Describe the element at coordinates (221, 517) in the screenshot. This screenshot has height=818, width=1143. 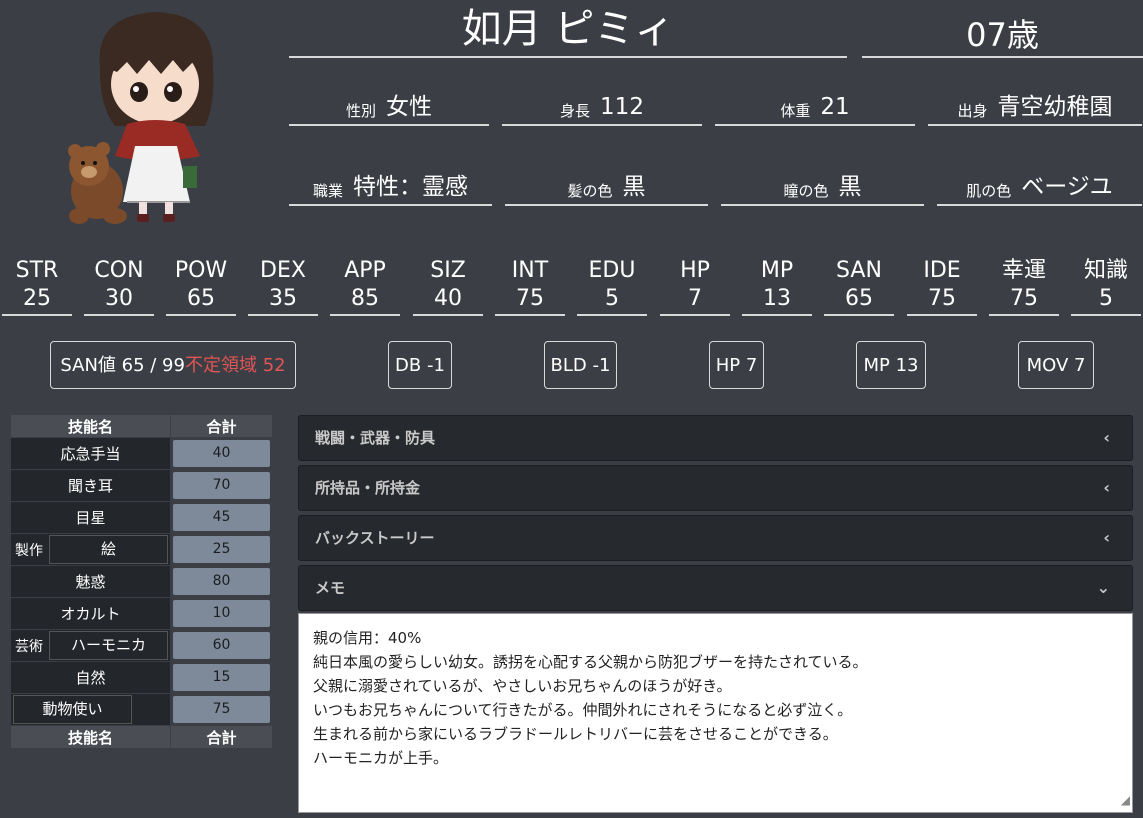
I see `skill-value-input: 45` at that location.